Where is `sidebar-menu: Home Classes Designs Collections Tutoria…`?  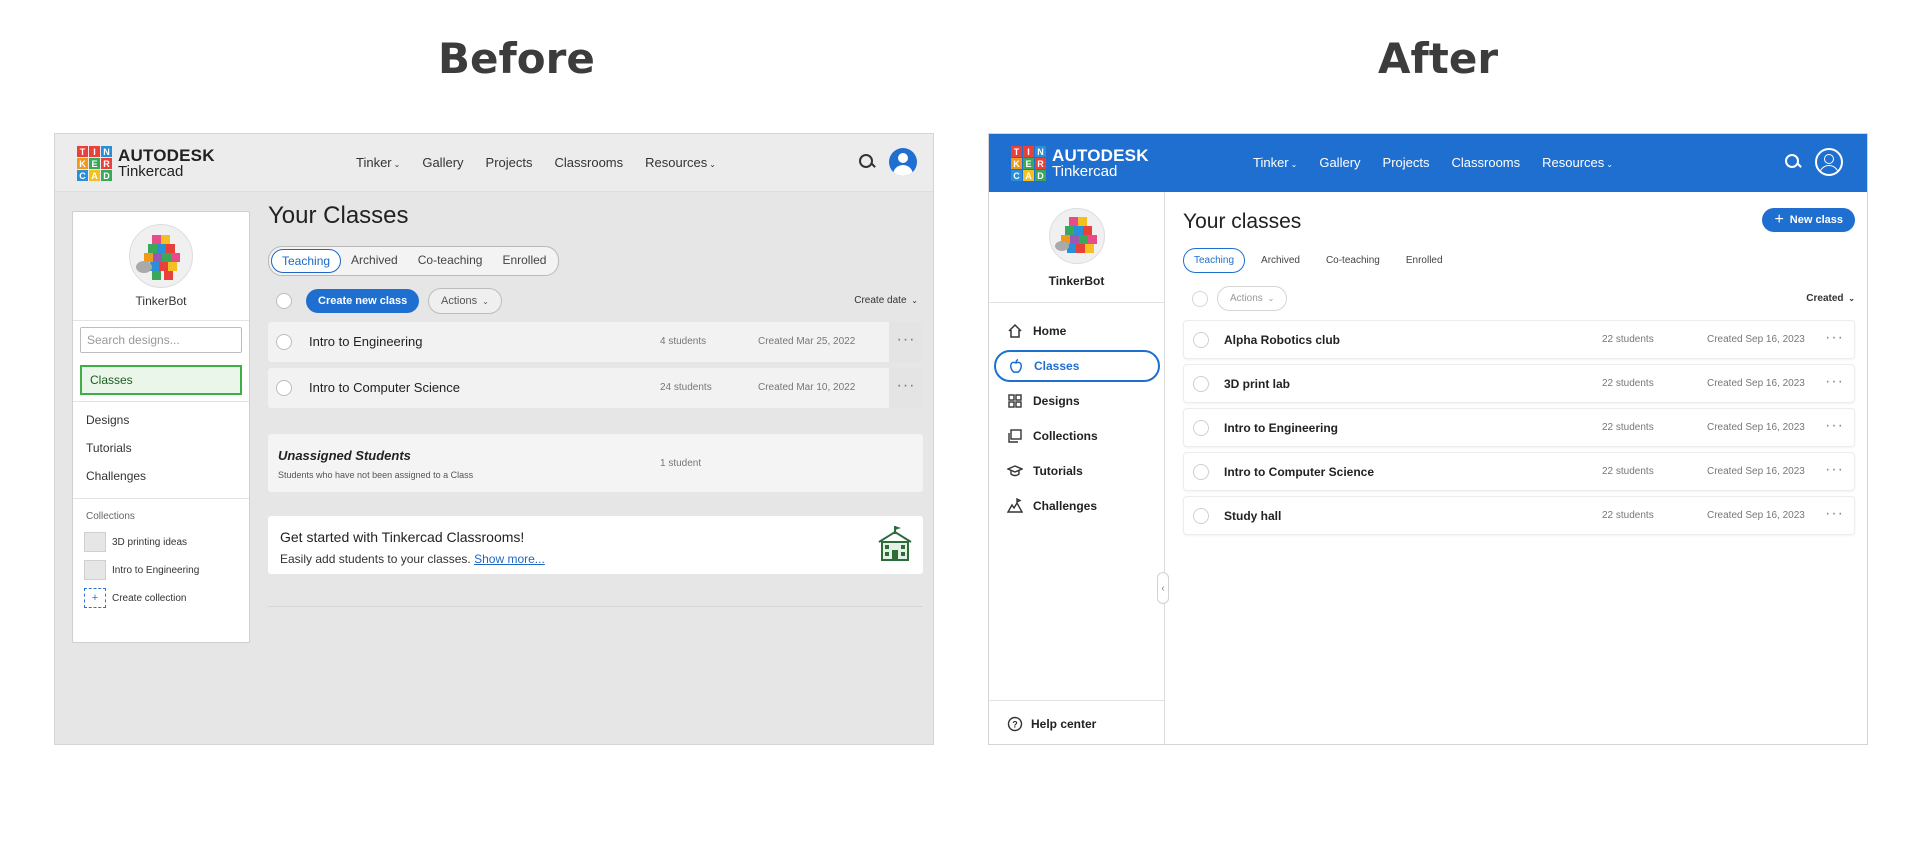 sidebar-menu: Home Classes Designs Collections Tutoria… is located at coordinates (1076, 418).